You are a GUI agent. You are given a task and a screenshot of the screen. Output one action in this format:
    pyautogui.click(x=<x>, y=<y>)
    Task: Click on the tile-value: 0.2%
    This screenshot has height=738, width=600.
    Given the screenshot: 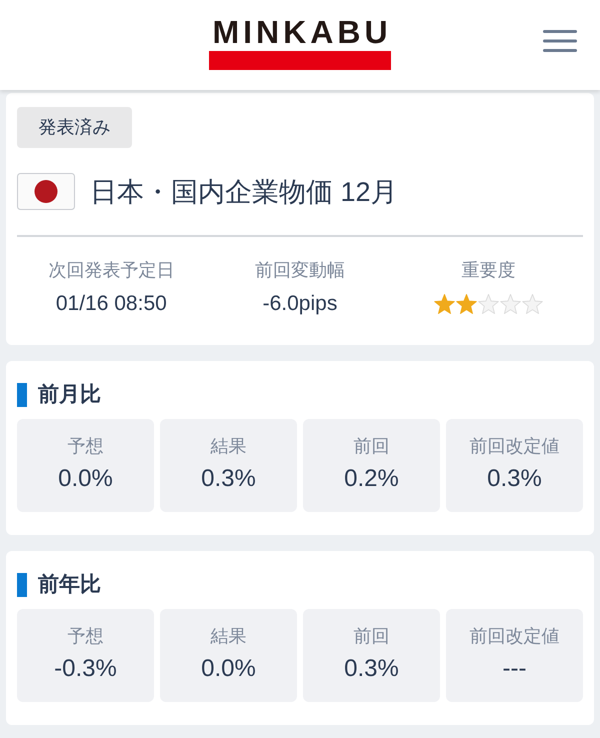 What is the action you would take?
    pyautogui.click(x=371, y=479)
    